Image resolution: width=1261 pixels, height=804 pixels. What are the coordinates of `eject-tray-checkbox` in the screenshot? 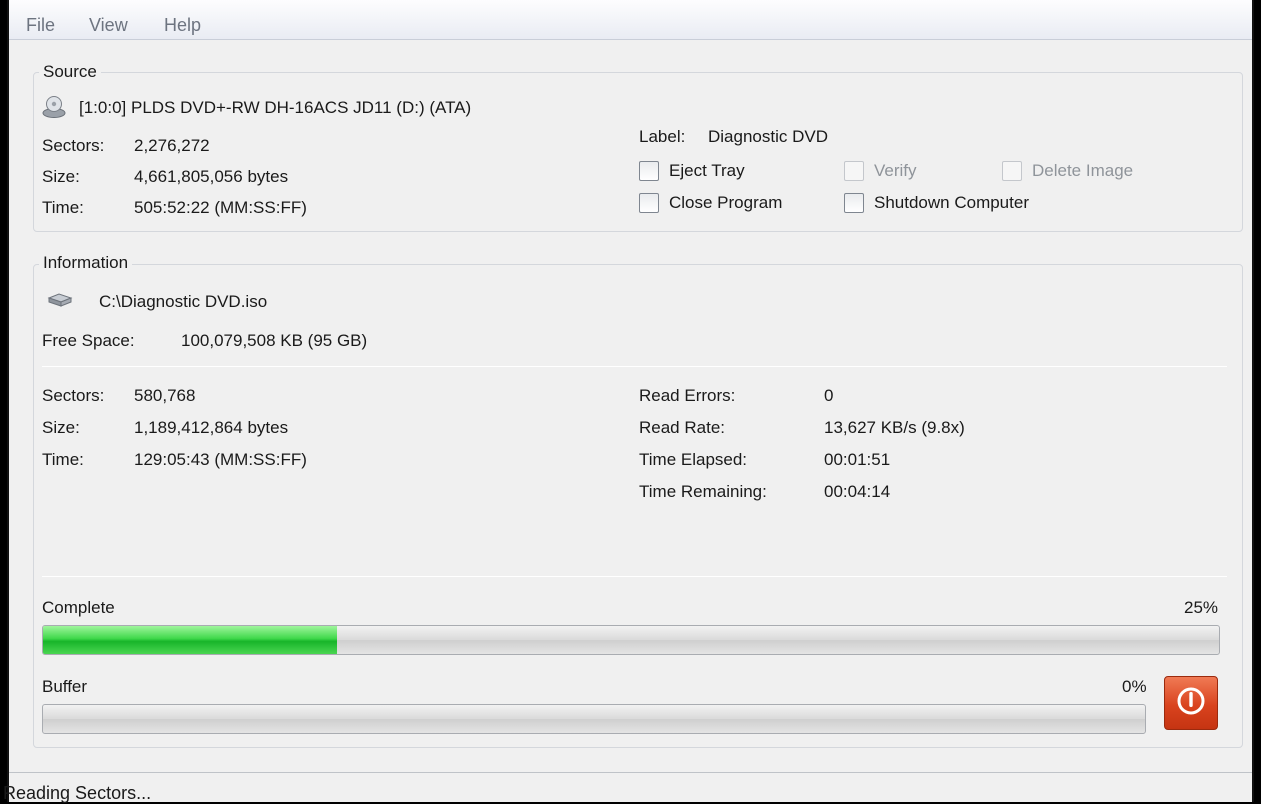 It's located at (649, 171).